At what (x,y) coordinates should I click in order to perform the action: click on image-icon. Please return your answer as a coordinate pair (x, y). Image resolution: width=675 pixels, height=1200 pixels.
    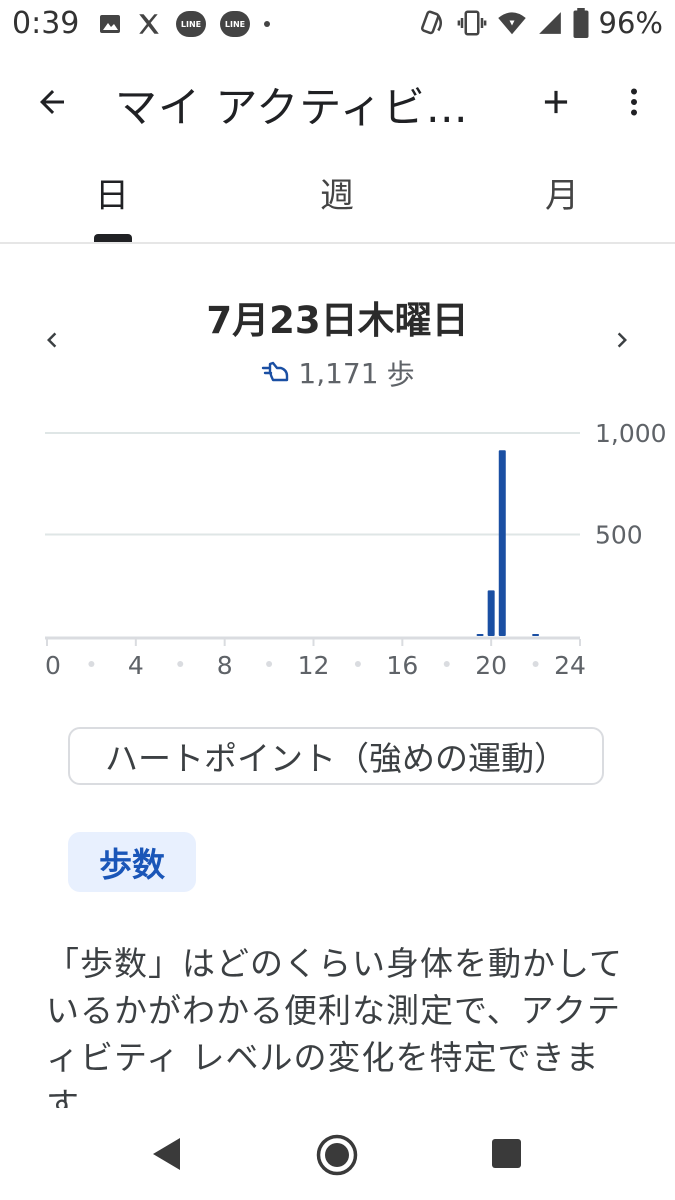
    Looking at the image, I should click on (110, 24).